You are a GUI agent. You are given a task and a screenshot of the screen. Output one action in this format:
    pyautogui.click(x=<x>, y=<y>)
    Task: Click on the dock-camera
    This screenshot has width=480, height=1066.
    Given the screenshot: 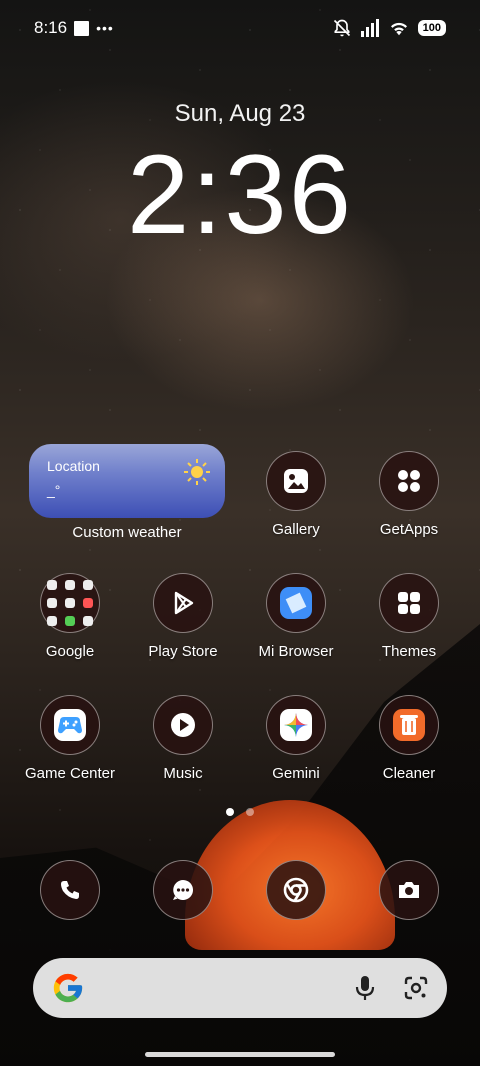 What is the action you would take?
    pyautogui.click(x=409, y=890)
    